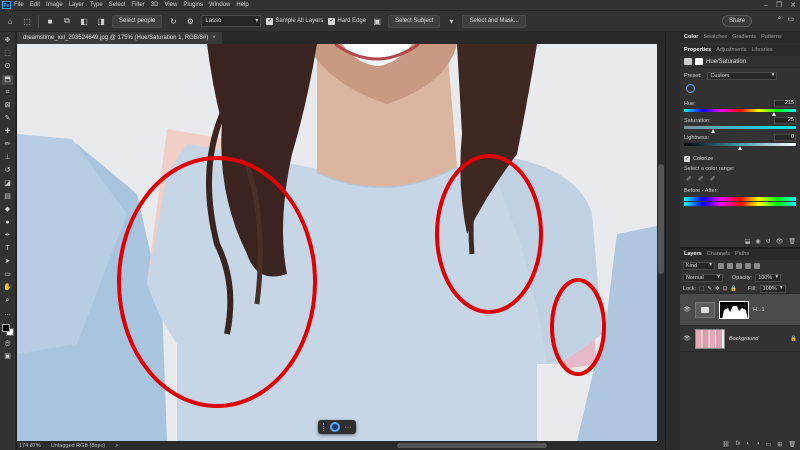  Describe the element at coordinates (742, 254) in the screenshot. I see `tab-paths: Paths` at that location.